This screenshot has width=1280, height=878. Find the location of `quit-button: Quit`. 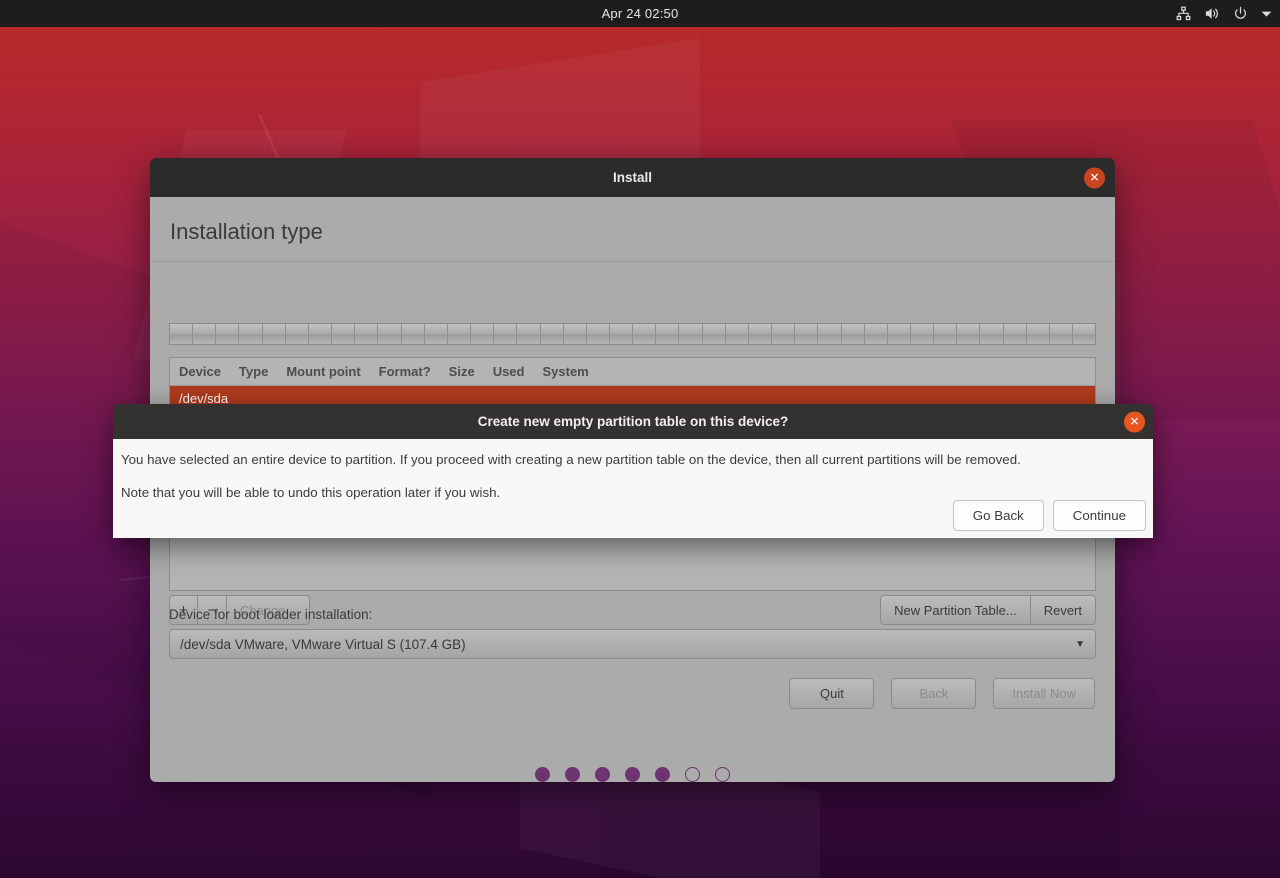

quit-button: Quit is located at coordinates (832, 693).